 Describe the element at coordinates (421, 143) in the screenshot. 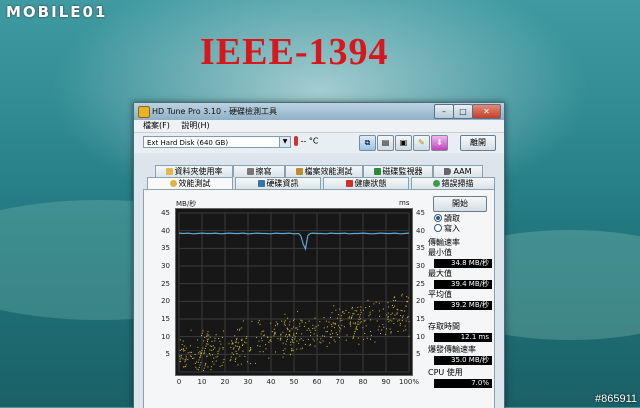

I see `options-button: ✎` at that location.